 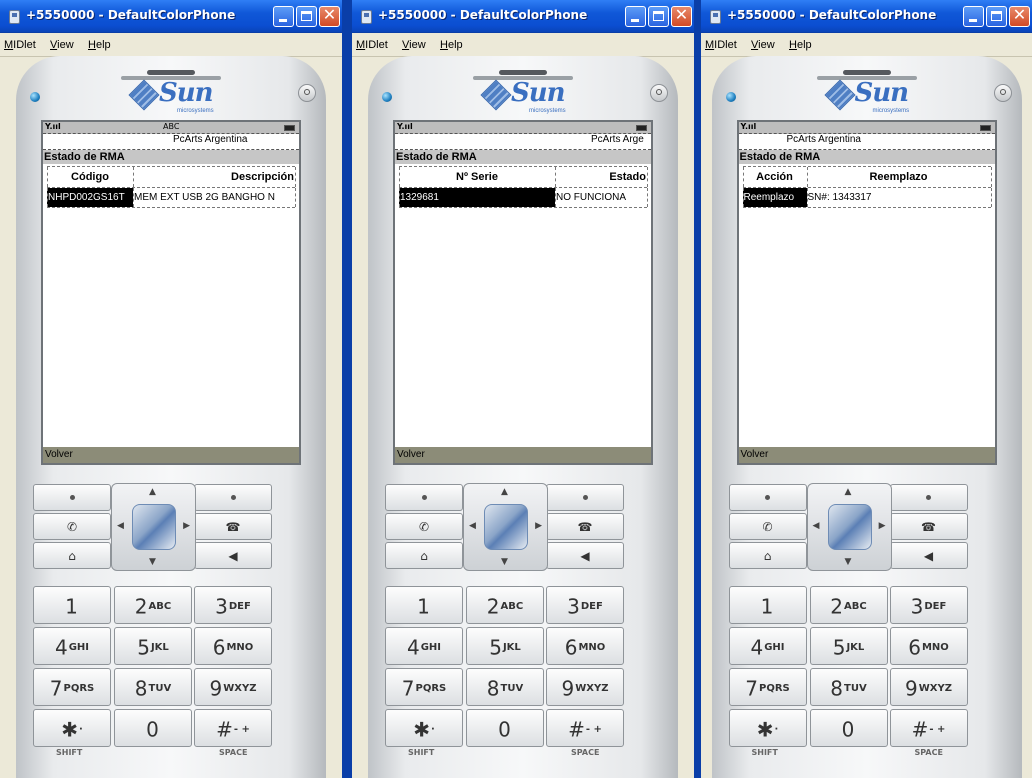 What do you see at coordinates (90, 197) in the screenshot?
I see `table-cell-selected: NHPD002GS16T` at bounding box center [90, 197].